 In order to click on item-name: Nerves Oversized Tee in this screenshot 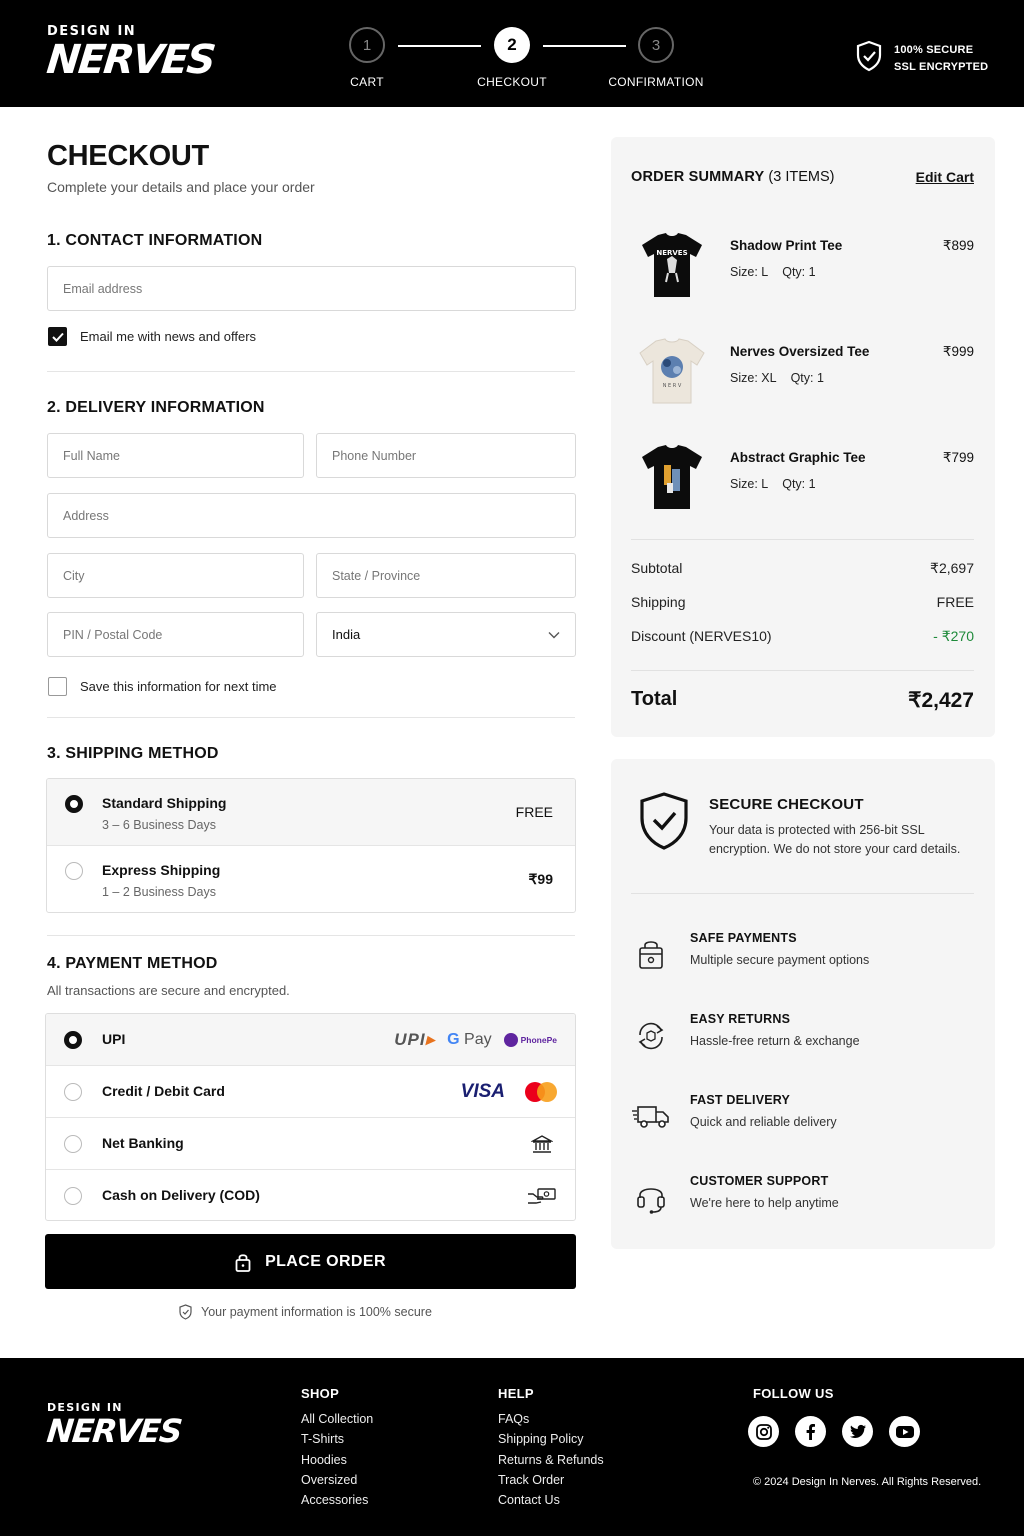, I will do `click(800, 351)`.